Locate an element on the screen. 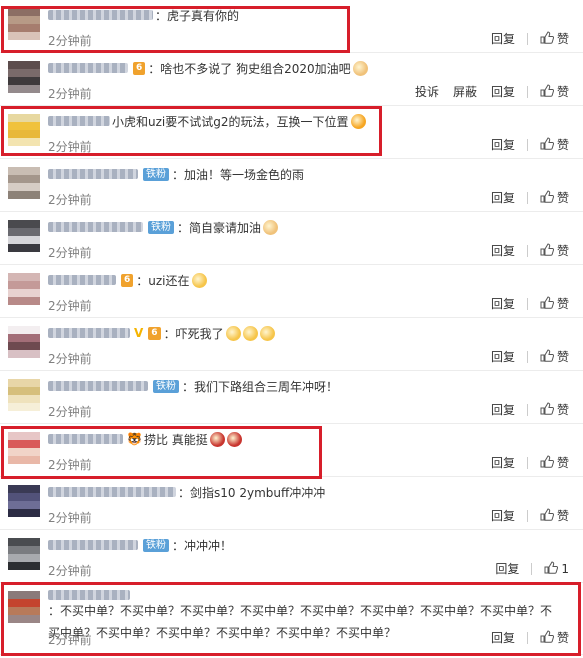 The width and height of the screenshot is (583, 658). comment-actions: 投诉 屏蔽 回复 赞 is located at coordinates (485, 91).